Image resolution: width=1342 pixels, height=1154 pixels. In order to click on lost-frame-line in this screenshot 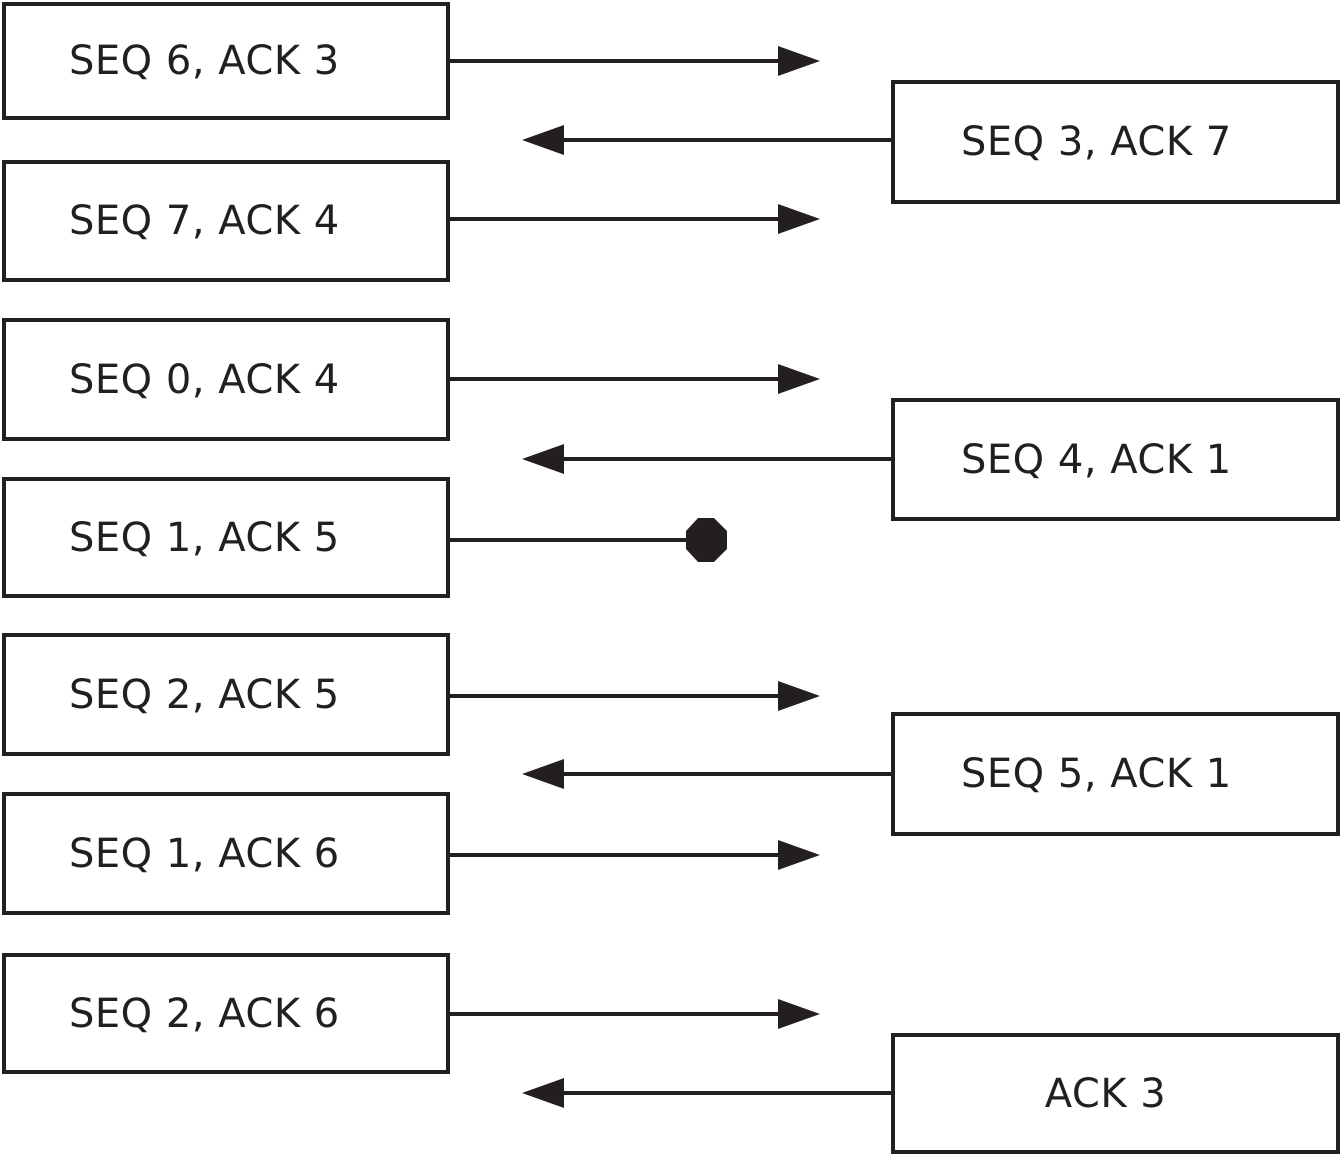, I will do `click(588, 540)`.